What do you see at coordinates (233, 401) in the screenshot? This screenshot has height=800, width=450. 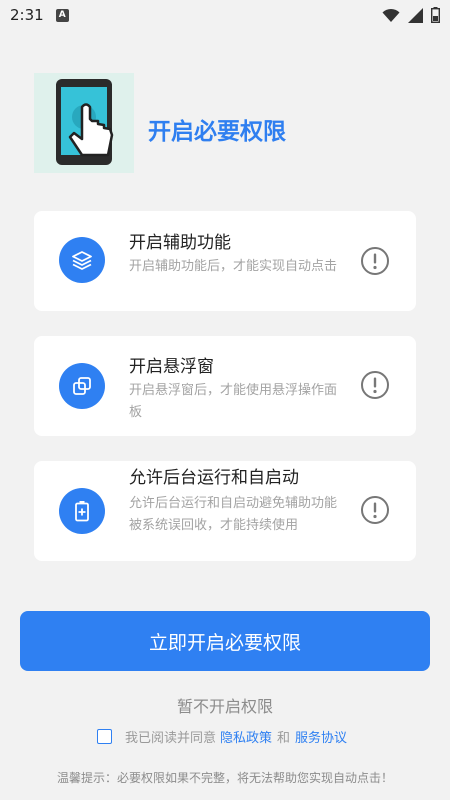 I see `card-description: 开启悬浮窗后，才能使用悬浮操作面板` at bounding box center [233, 401].